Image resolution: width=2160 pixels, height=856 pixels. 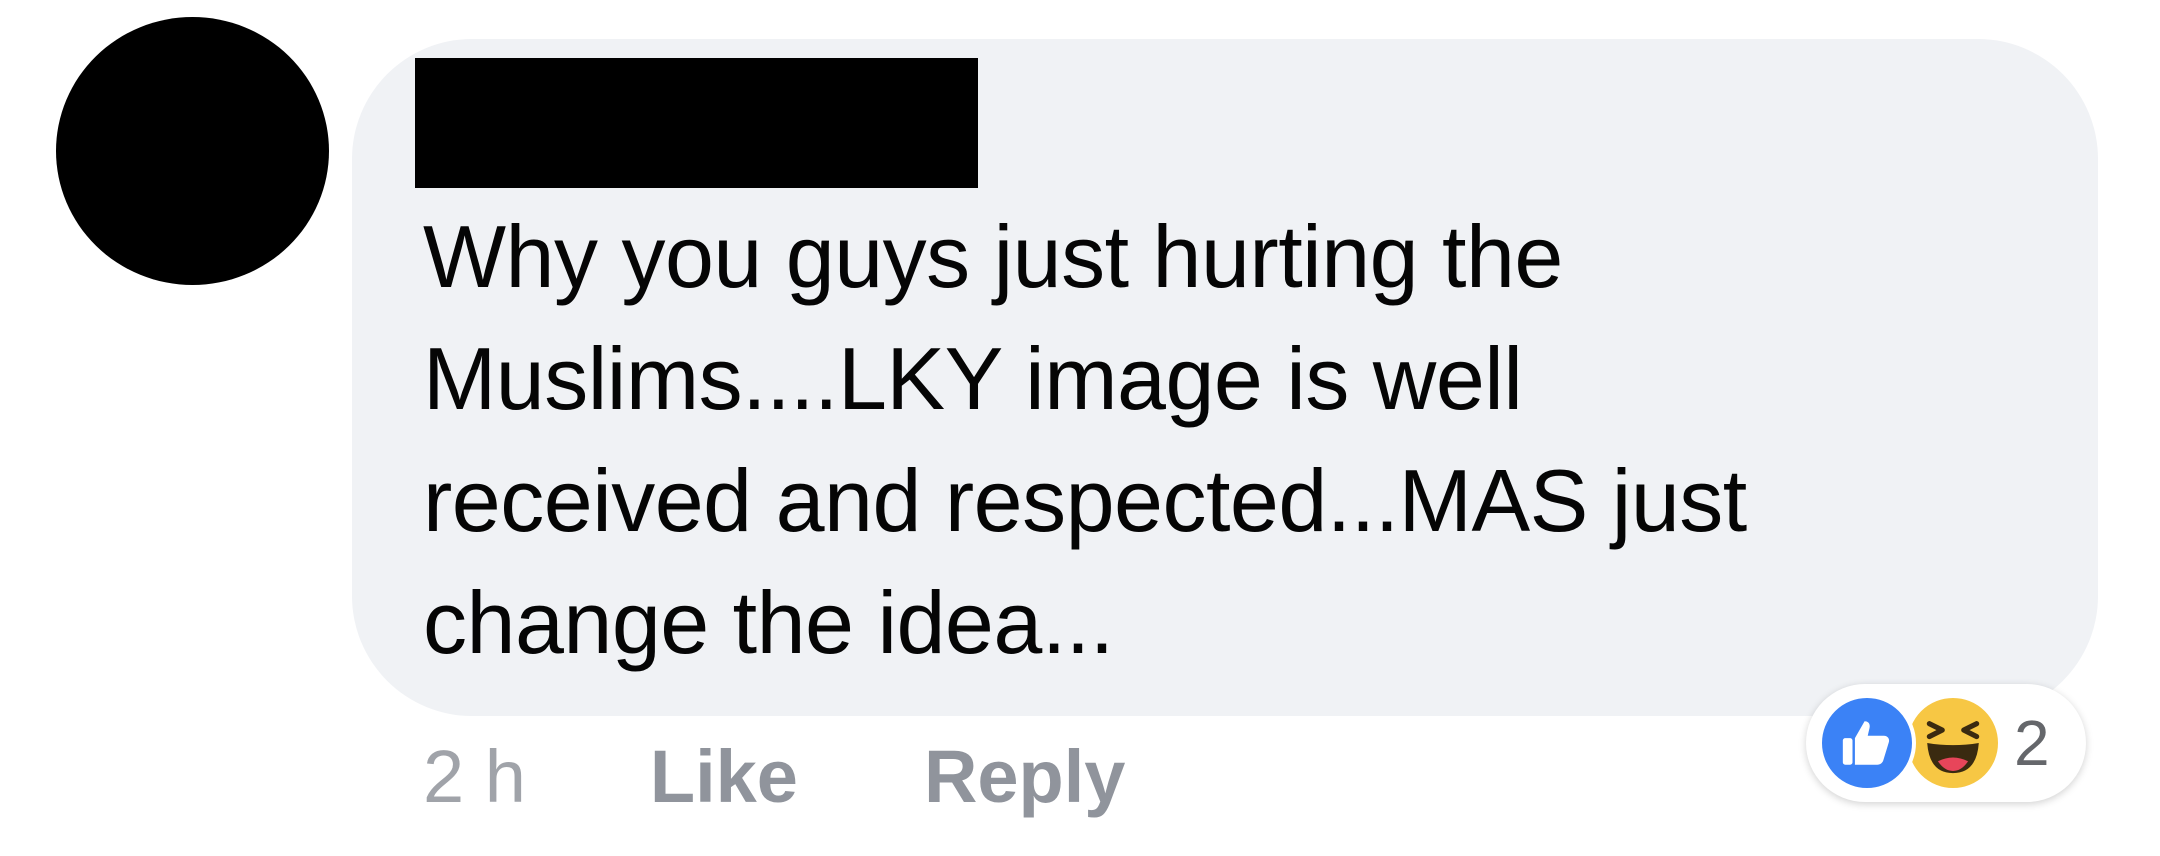 What do you see at coordinates (973, 378) in the screenshot?
I see `comment-text-line: Muslims....LKY image is well` at bounding box center [973, 378].